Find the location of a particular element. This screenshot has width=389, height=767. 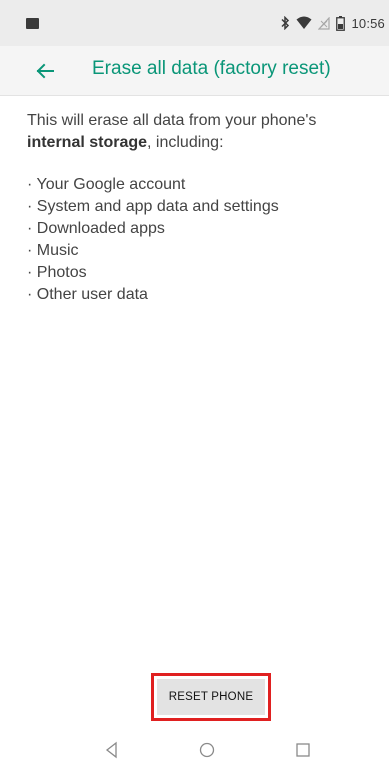

recents-square-icon is located at coordinates (303, 750).